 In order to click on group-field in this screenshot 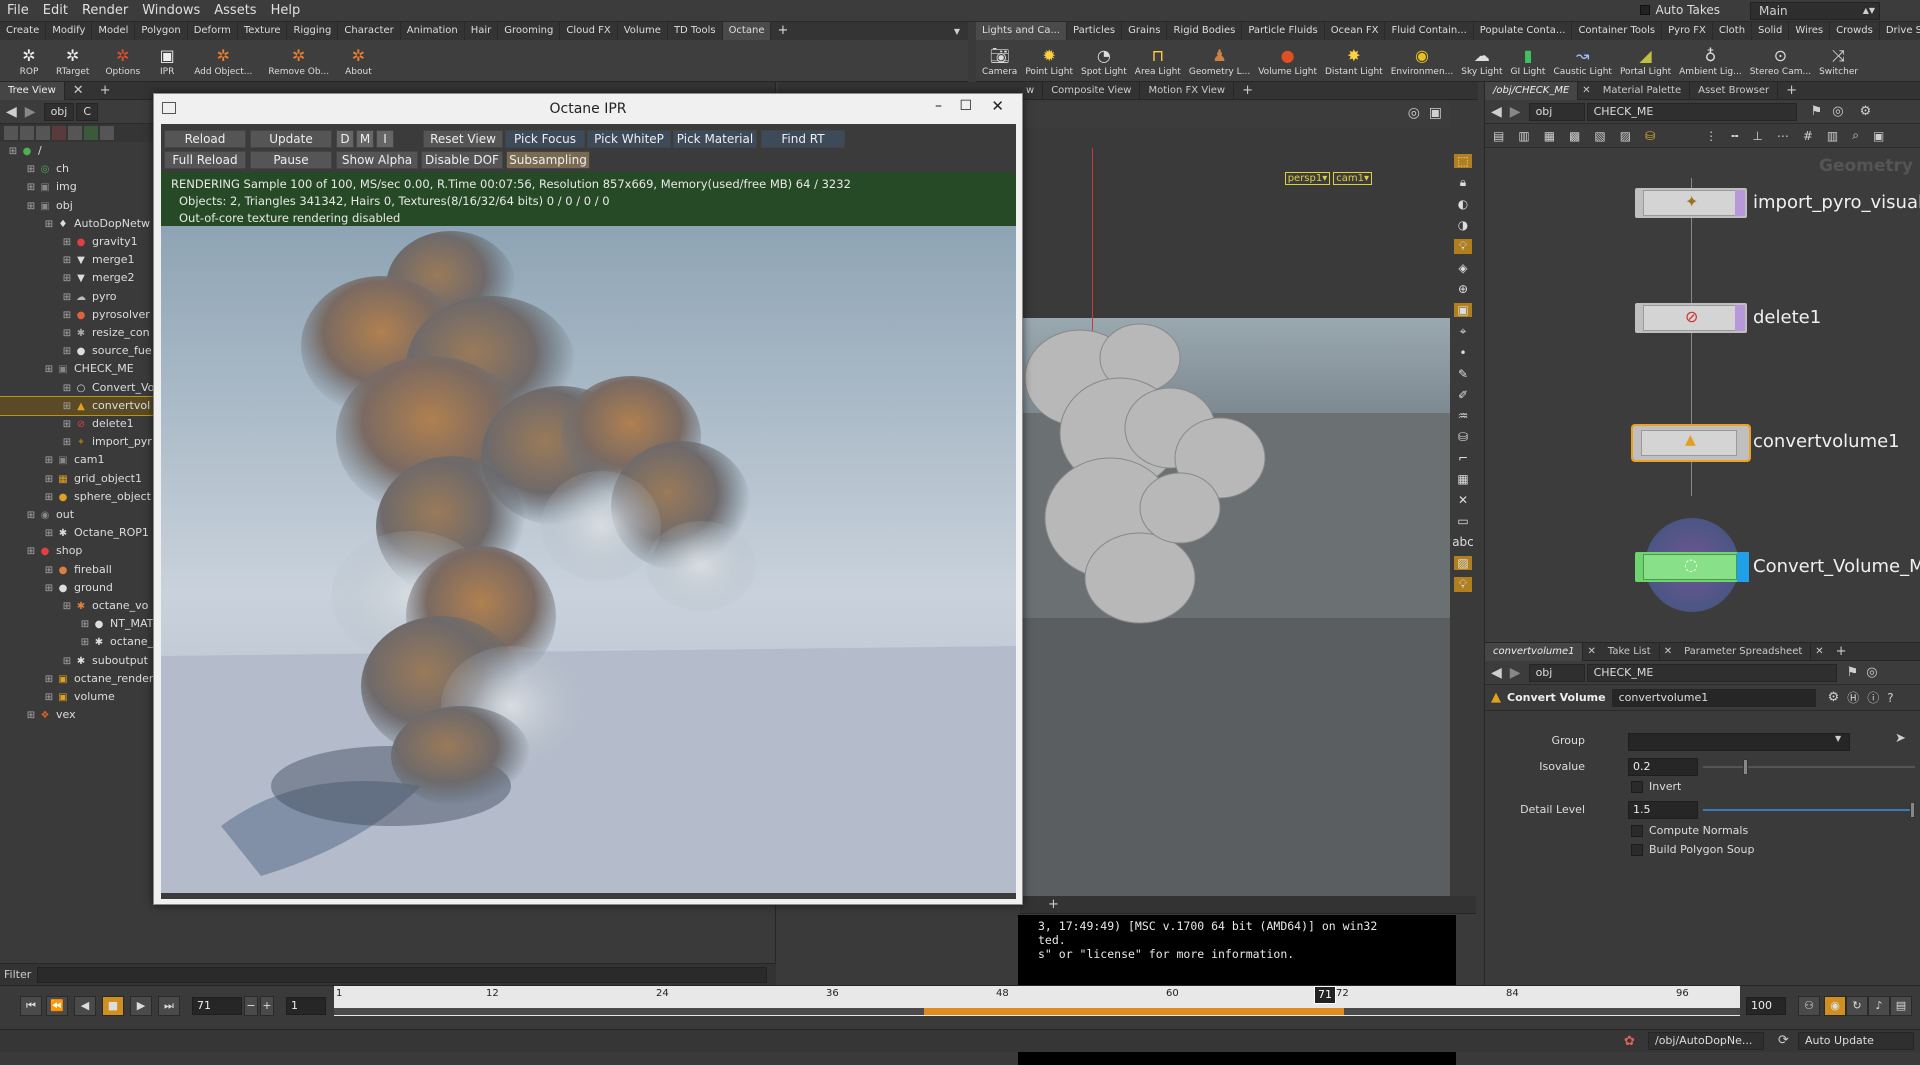, I will do `click(1739, 742)`.